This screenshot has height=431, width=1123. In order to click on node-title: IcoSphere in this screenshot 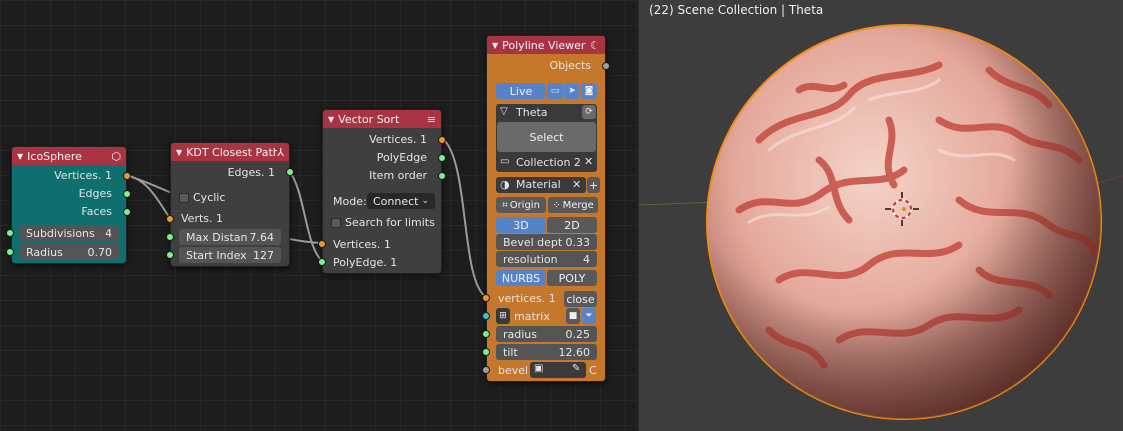, I will do `click(54, 156)`.